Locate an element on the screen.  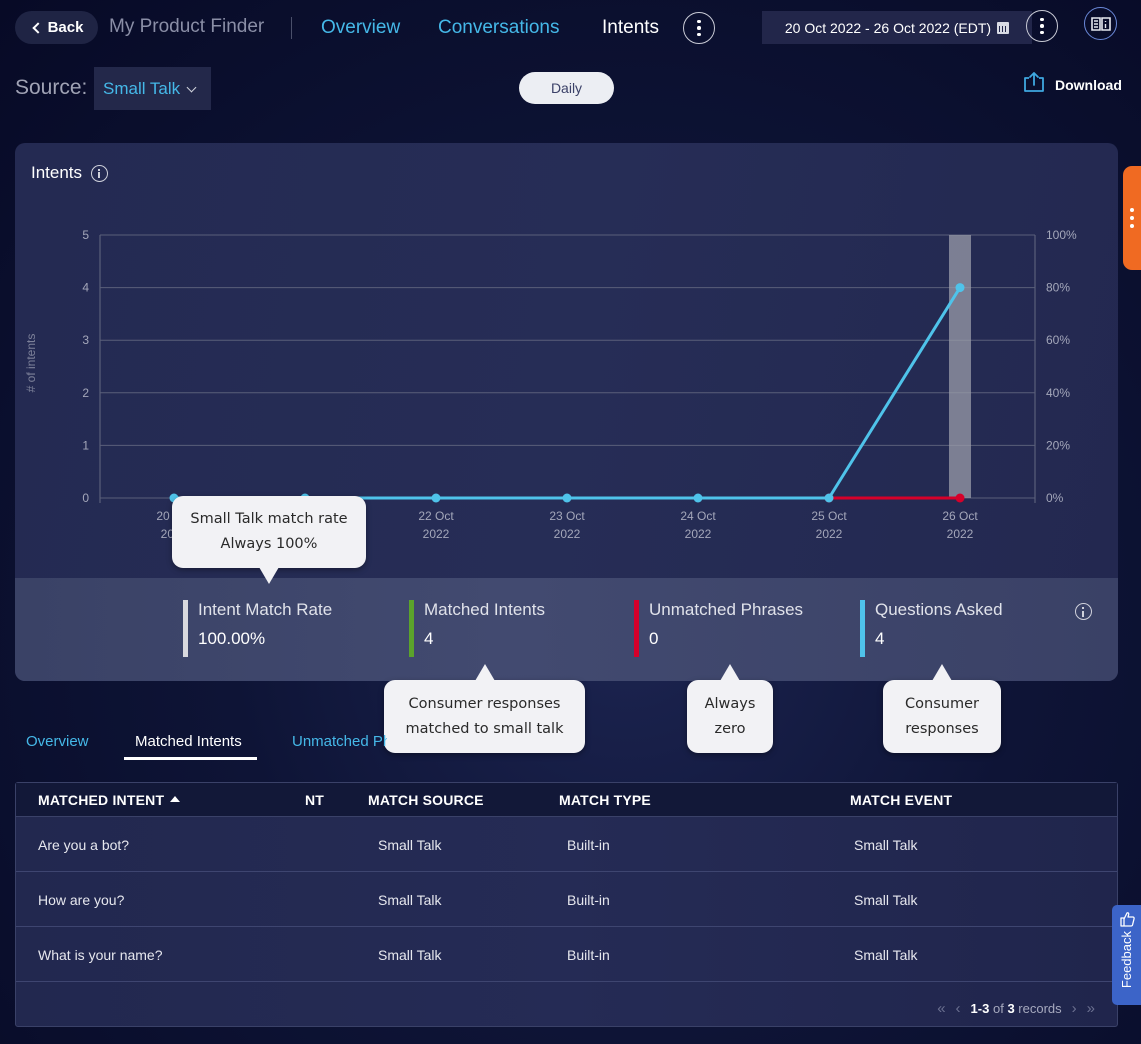
upload-export-icon is located at coordinates (1034, 82).